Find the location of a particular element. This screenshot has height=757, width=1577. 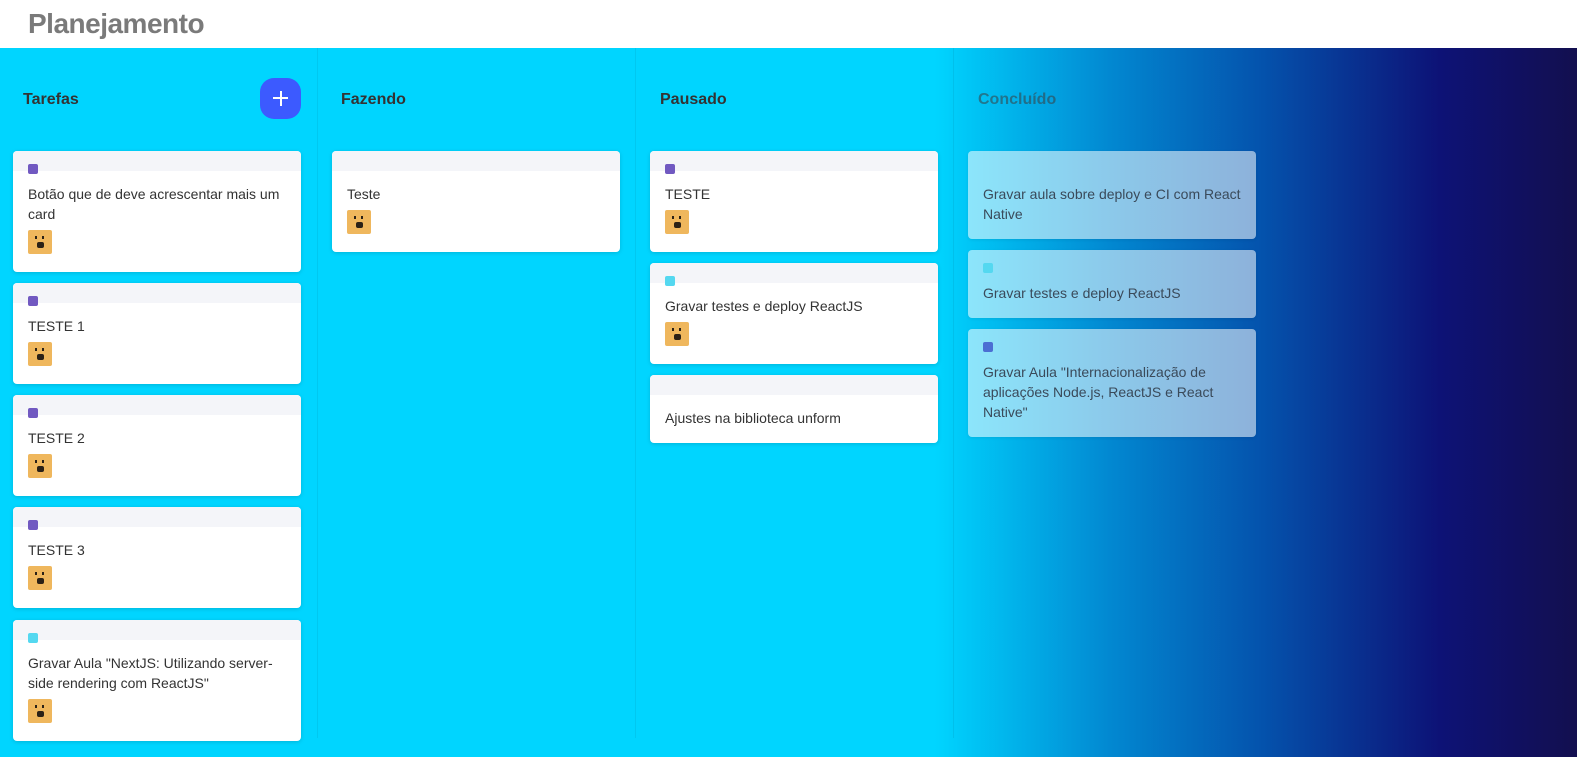

card-text: TESTE 1 is located at coordinates (56, 326).